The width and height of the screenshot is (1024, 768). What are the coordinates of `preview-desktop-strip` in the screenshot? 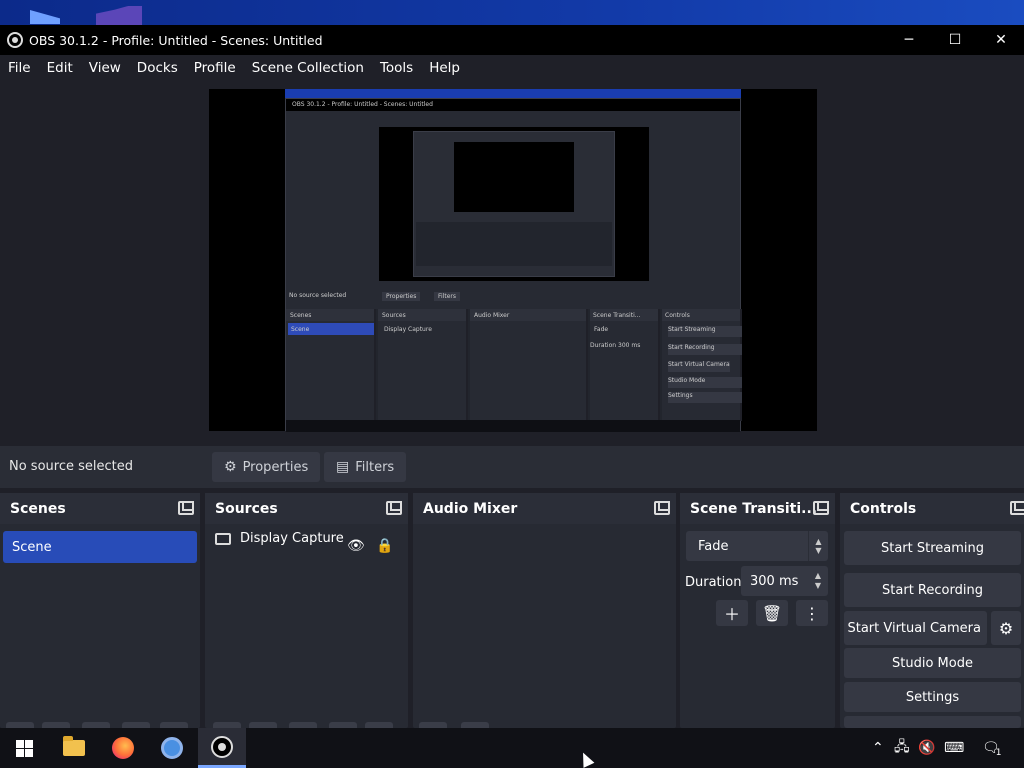 It's located at (513, 93).